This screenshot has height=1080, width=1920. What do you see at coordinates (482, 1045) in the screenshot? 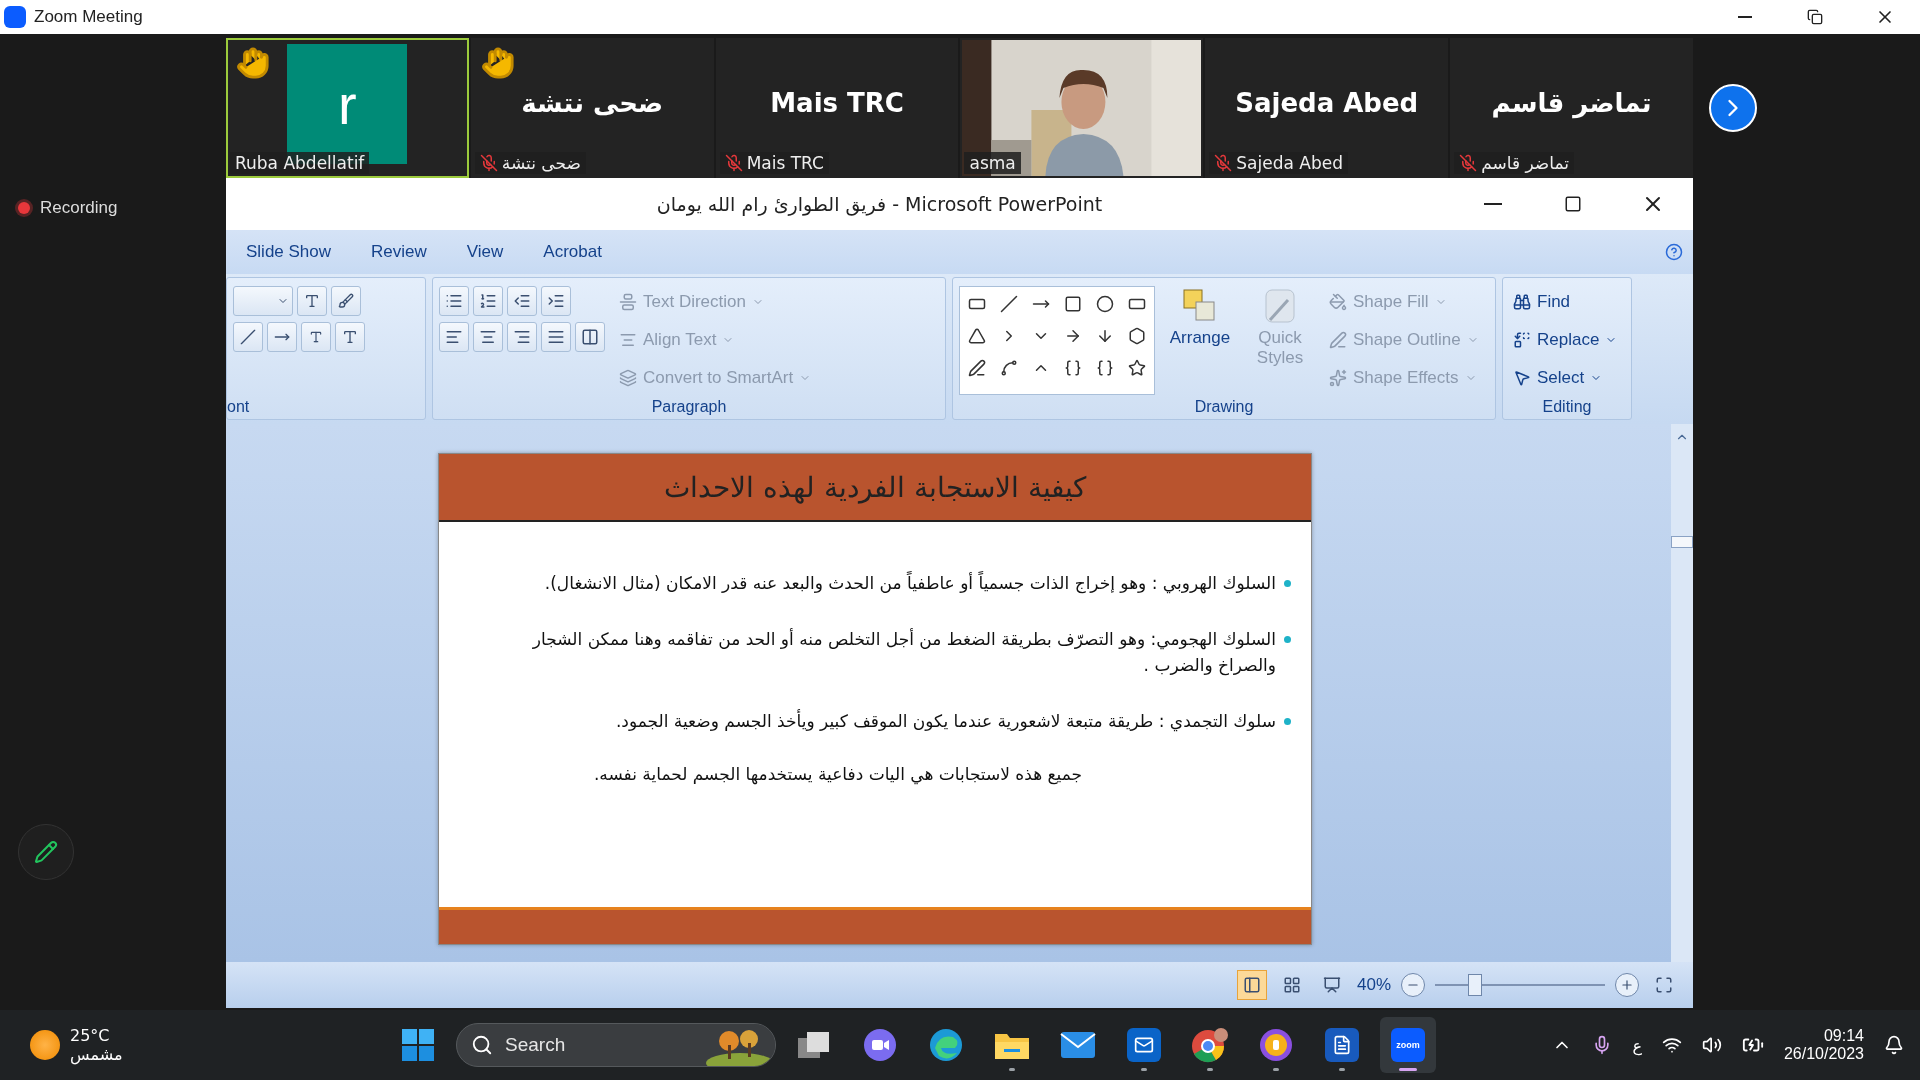
I see `search-icon` at bounding box center [482, 1045].